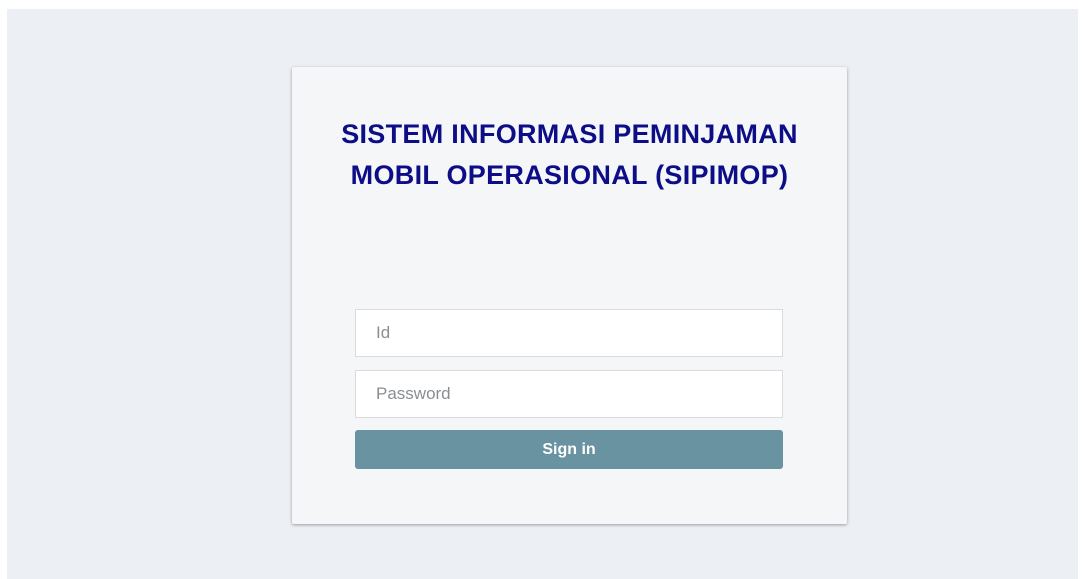  I want to click on password-input, so click(569, 394).